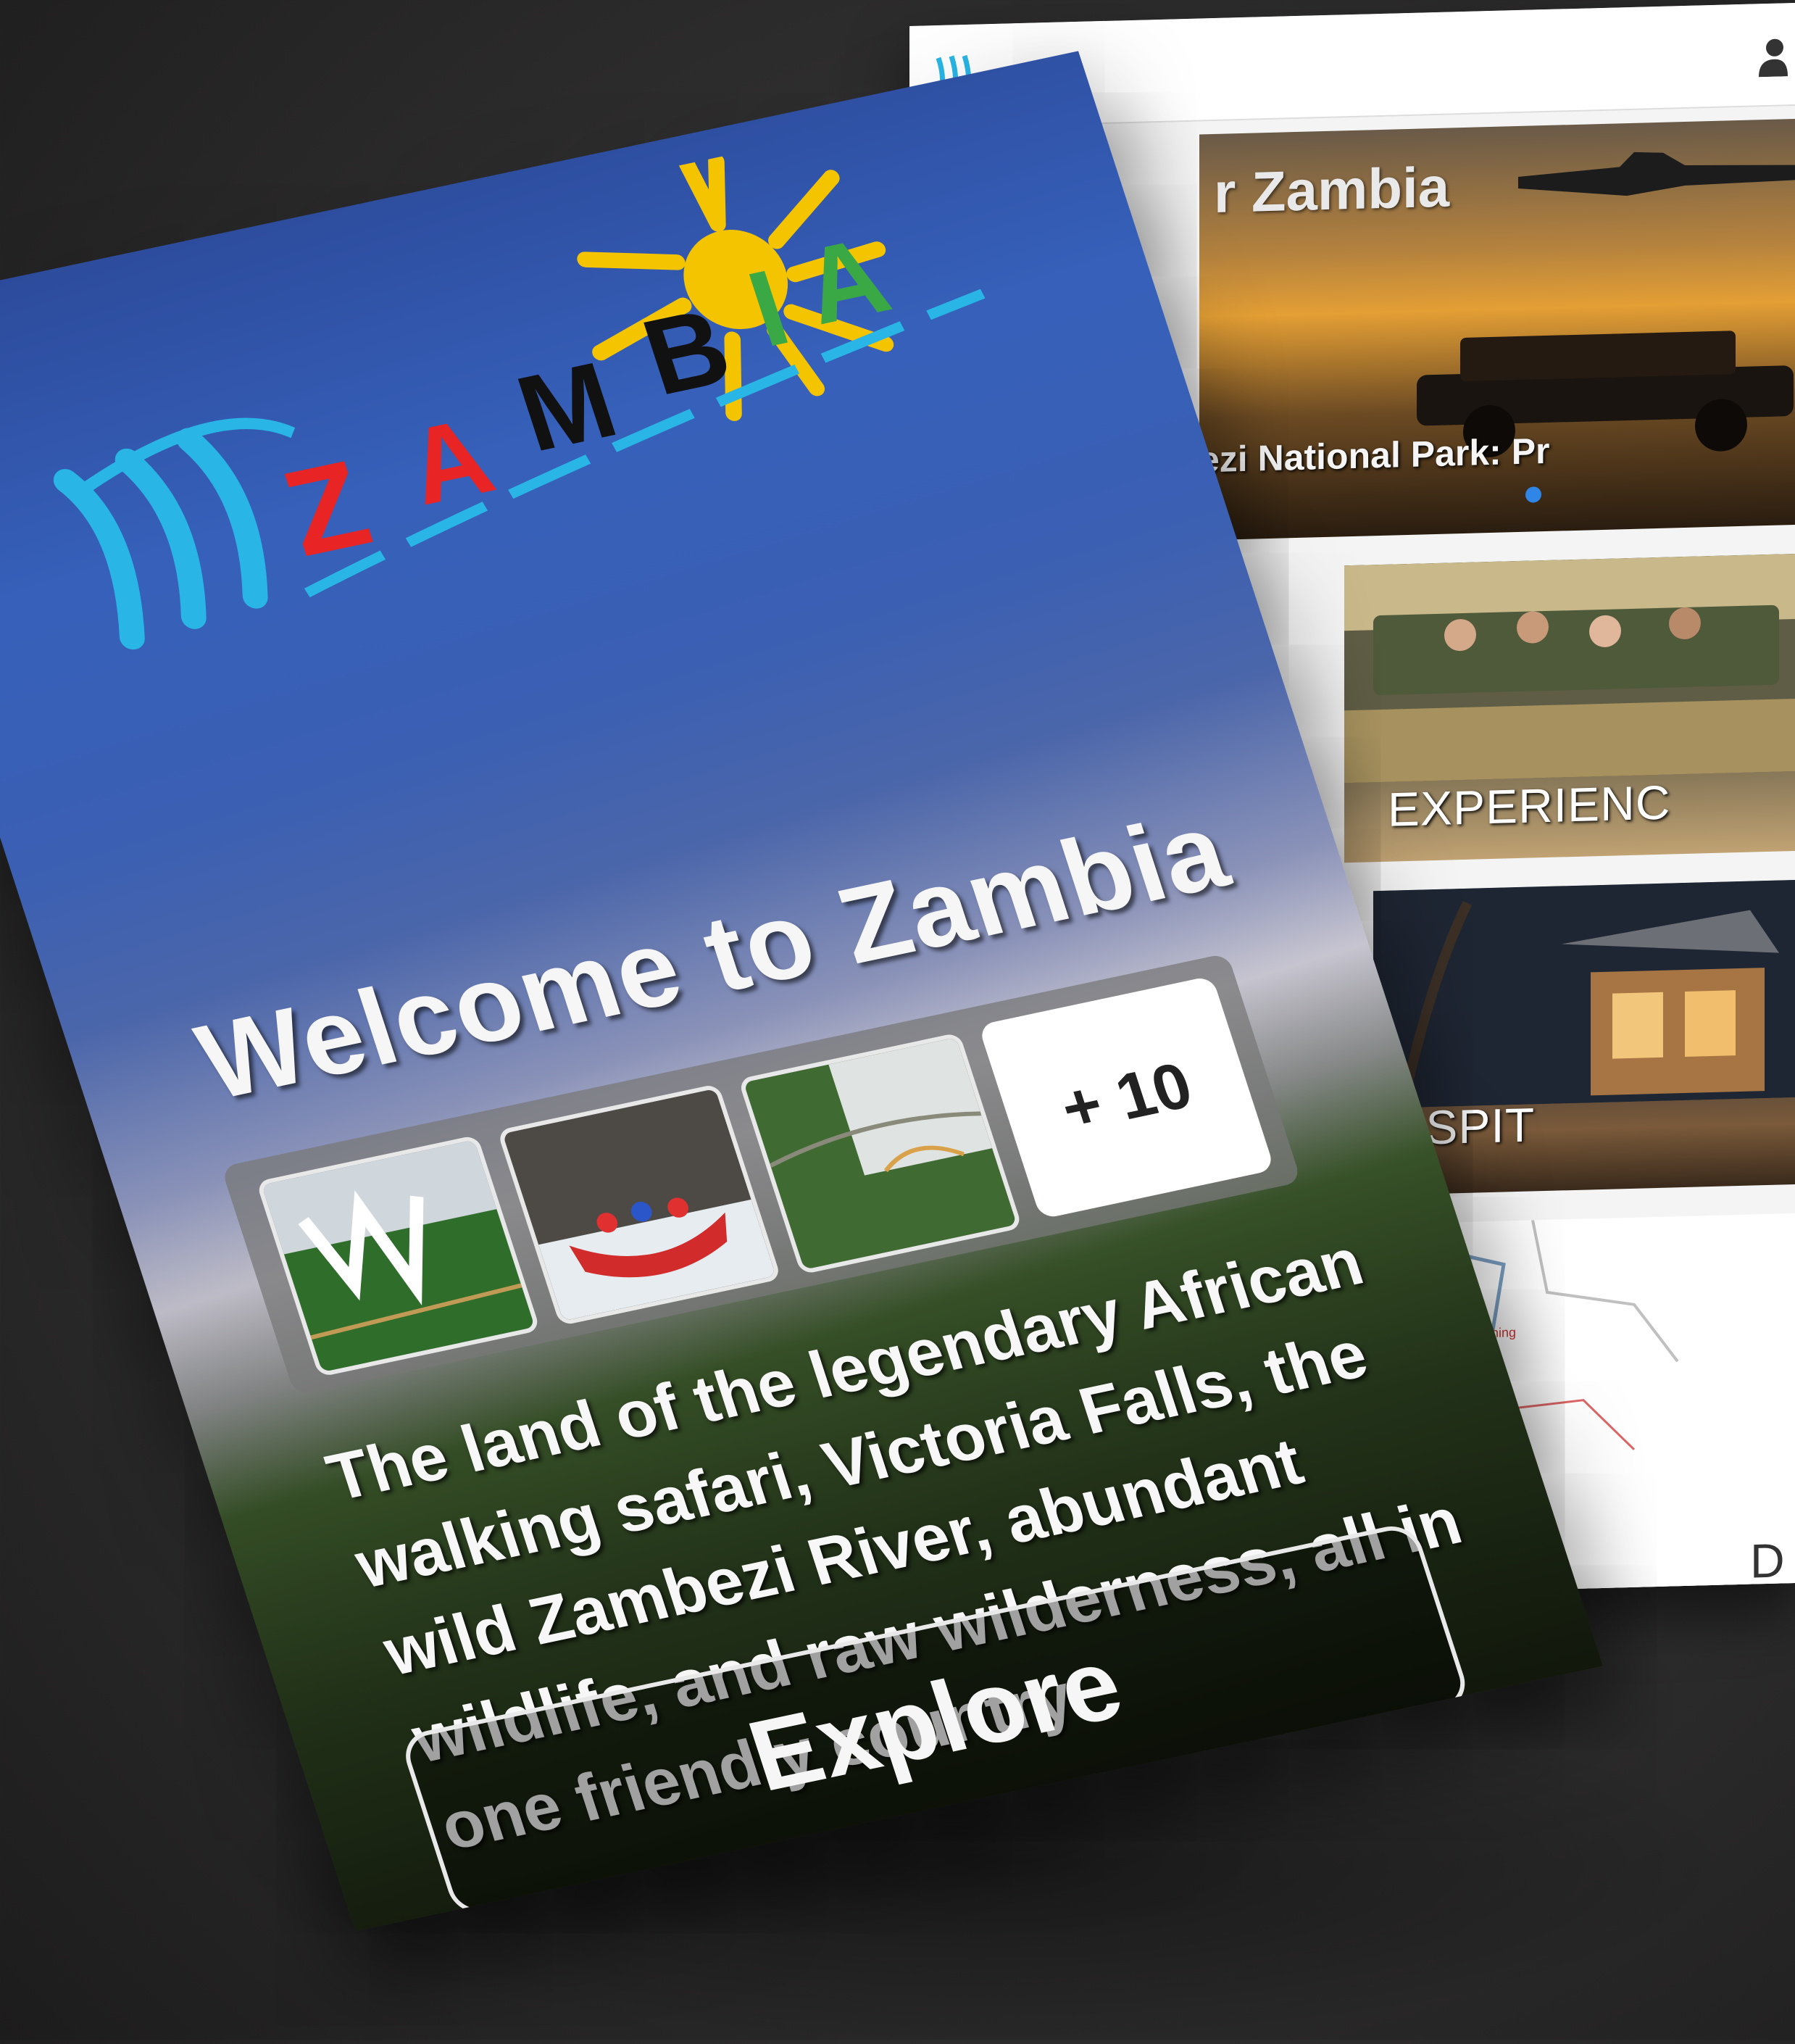  I want to click on gorge-photo, so click(880, 1154).